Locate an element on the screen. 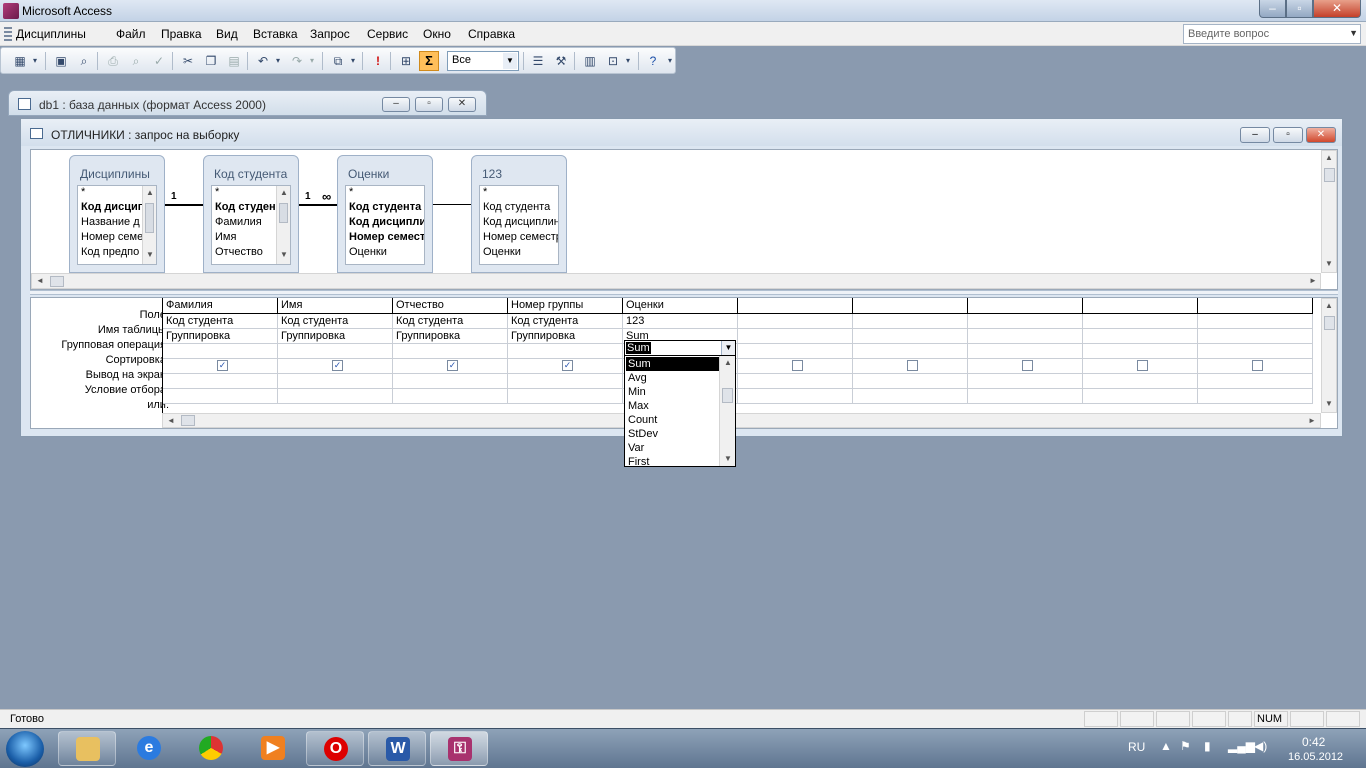 The width and height of the screenshot is (1366, 768). show-checkbox is located at coordinates (912, 365).